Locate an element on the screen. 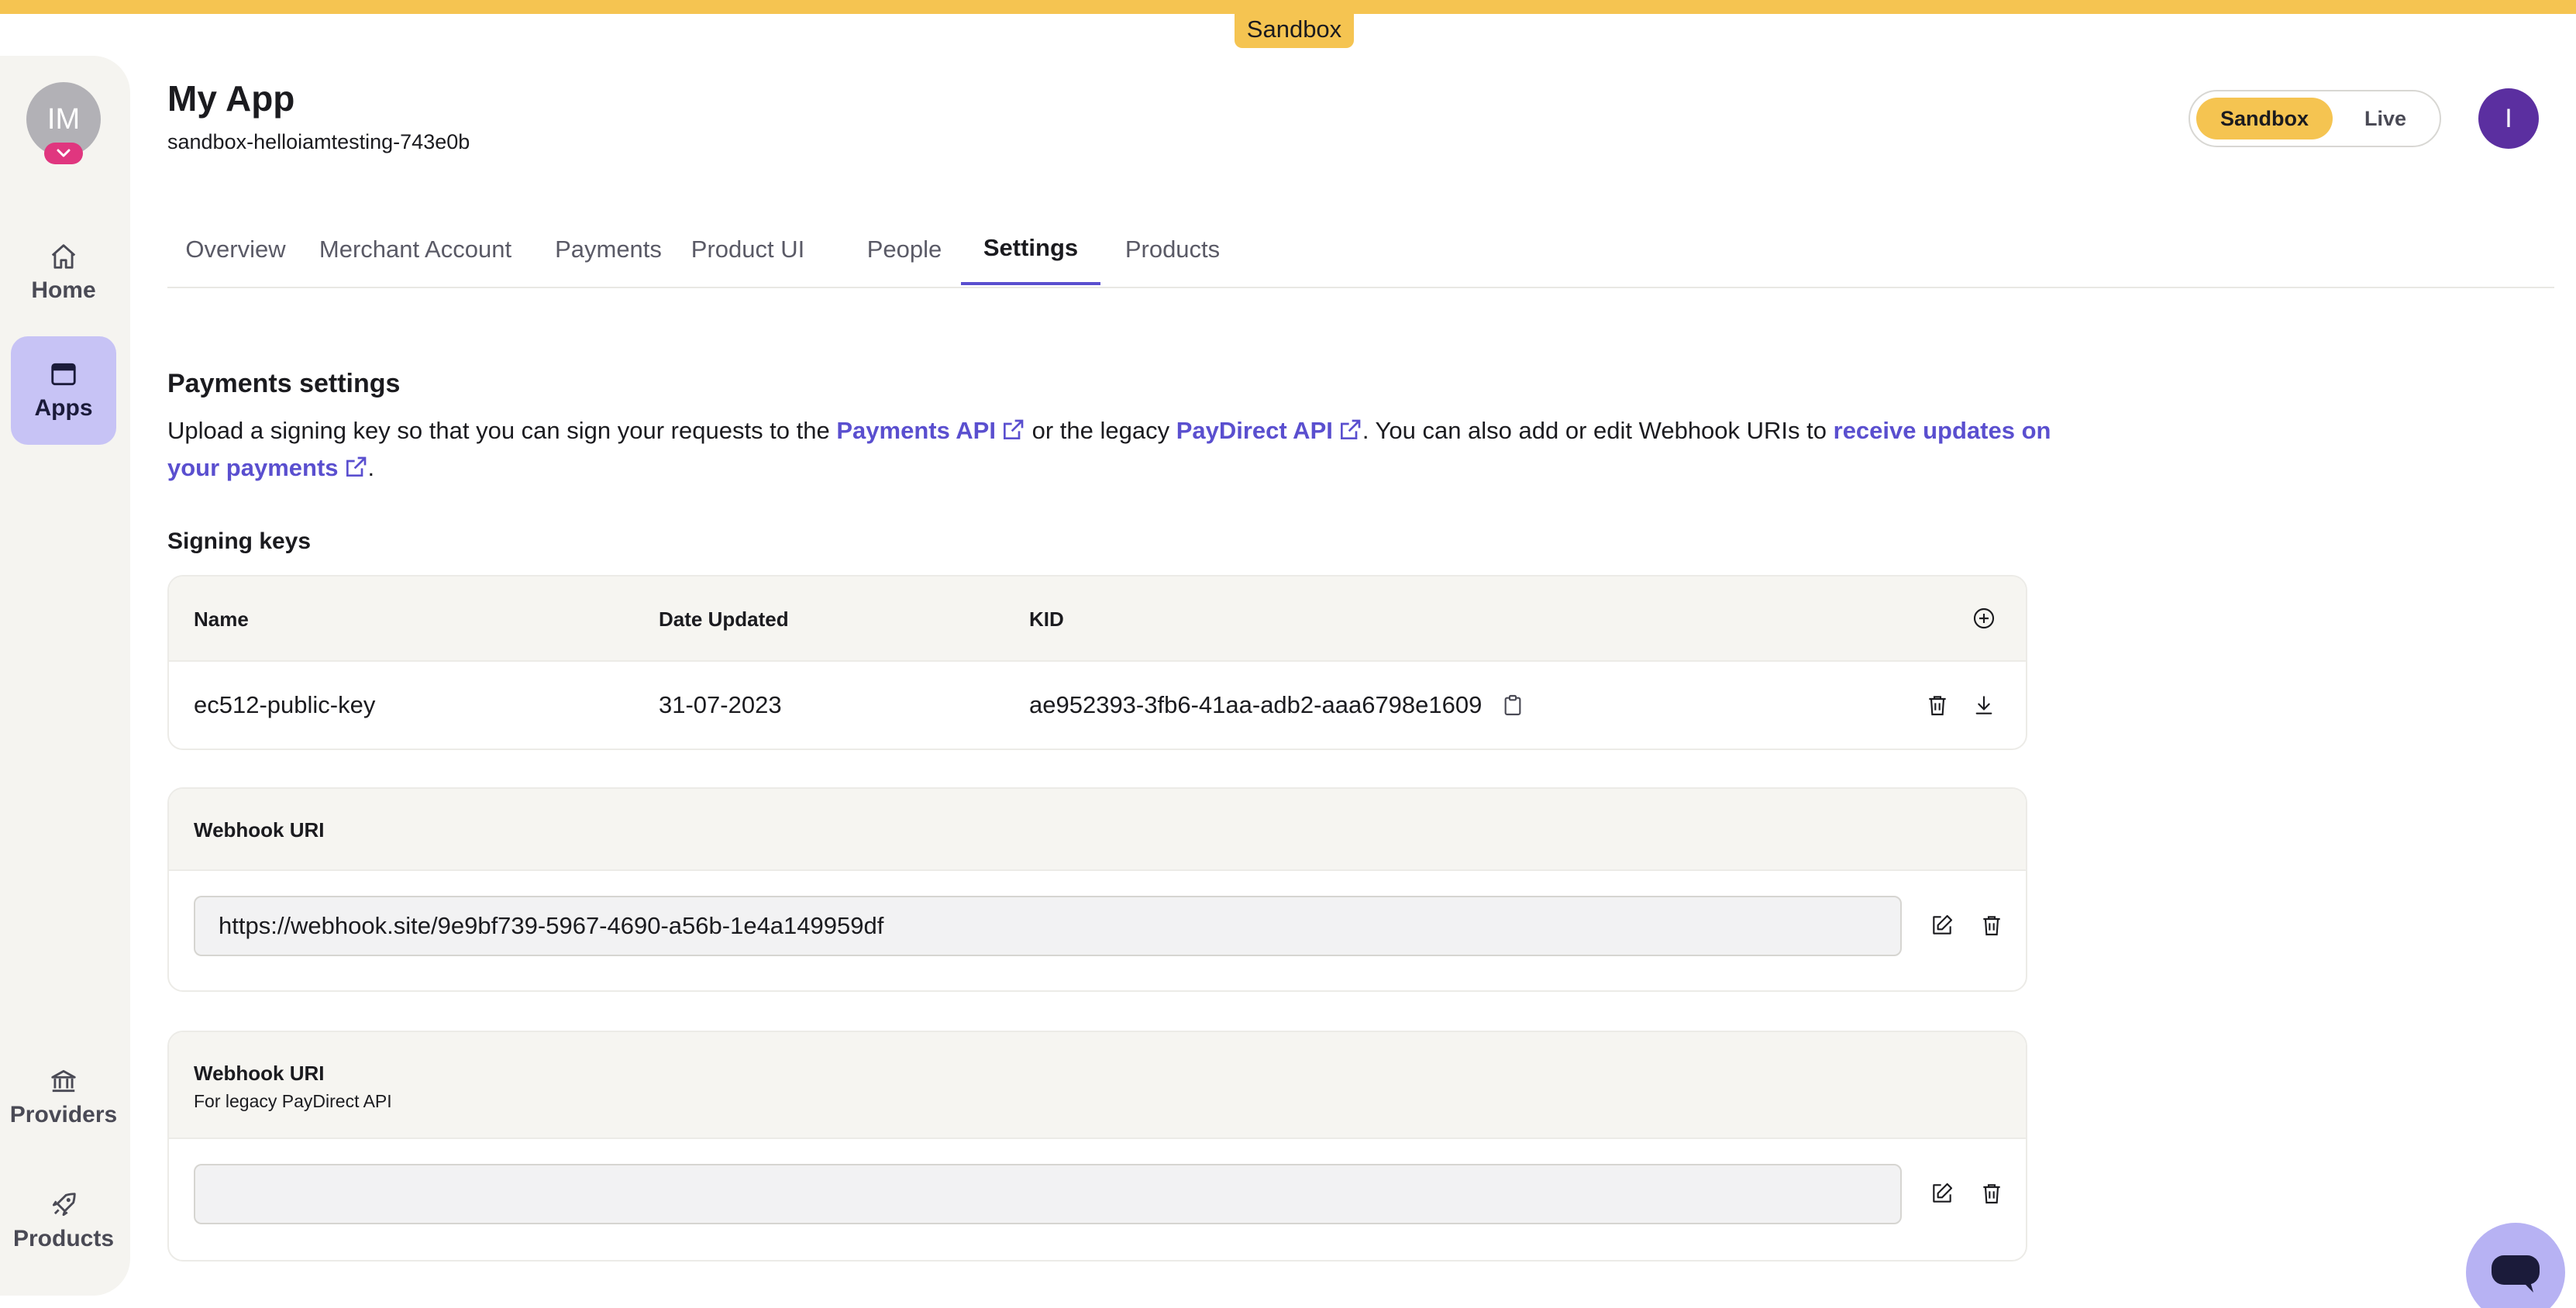 The height and width of the screenshot is (1308, 2576). payments-api-link: Payments API is located at coordinates (930, 430).